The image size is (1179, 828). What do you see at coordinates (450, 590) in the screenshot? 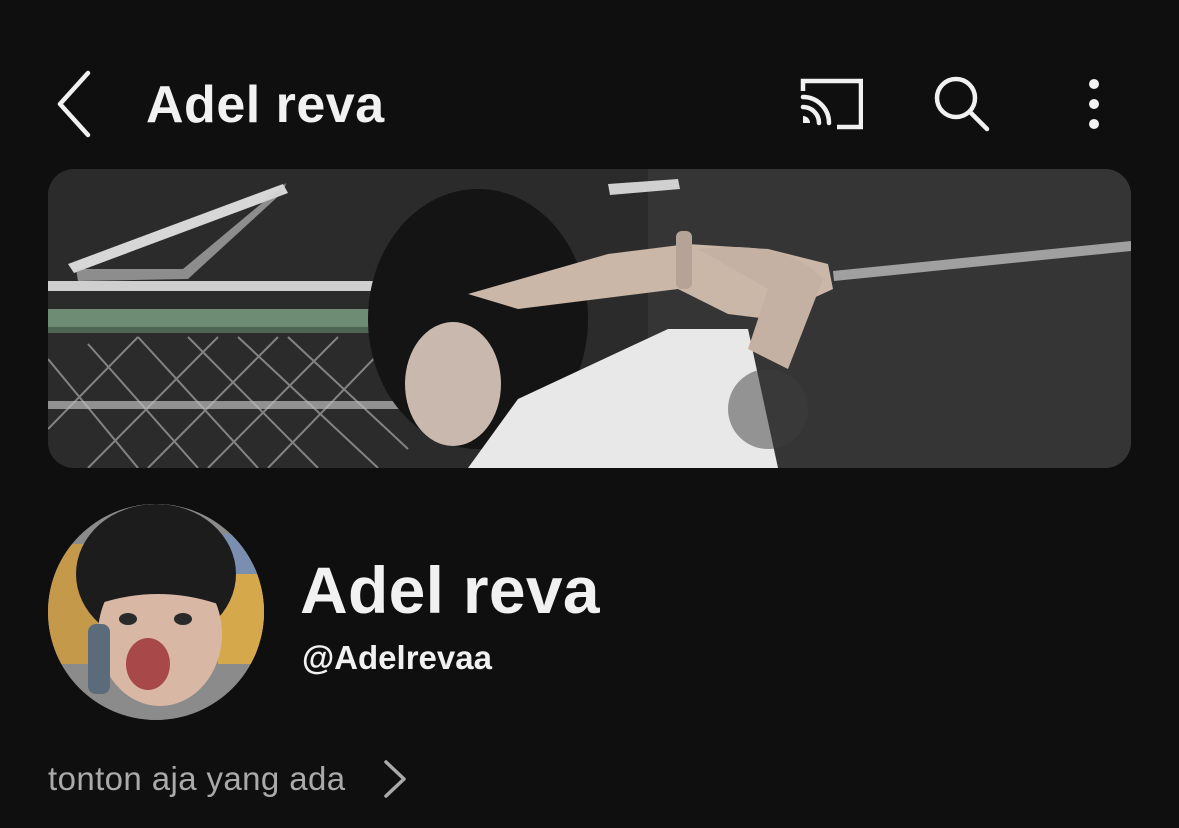
I see `channel-name: Adel reva` at bounding box center [450, 590].